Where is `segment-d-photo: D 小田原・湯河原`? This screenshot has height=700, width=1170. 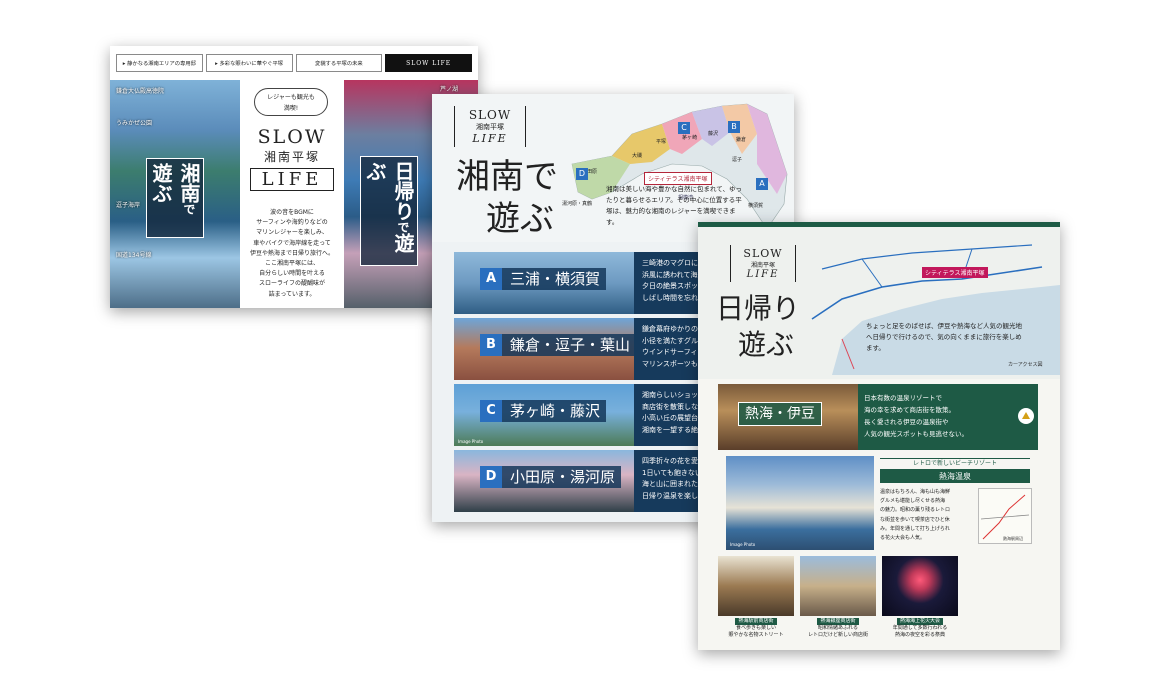
segment-d-photo: D 小田原・湯河原 is located at coordinates (544, 481).